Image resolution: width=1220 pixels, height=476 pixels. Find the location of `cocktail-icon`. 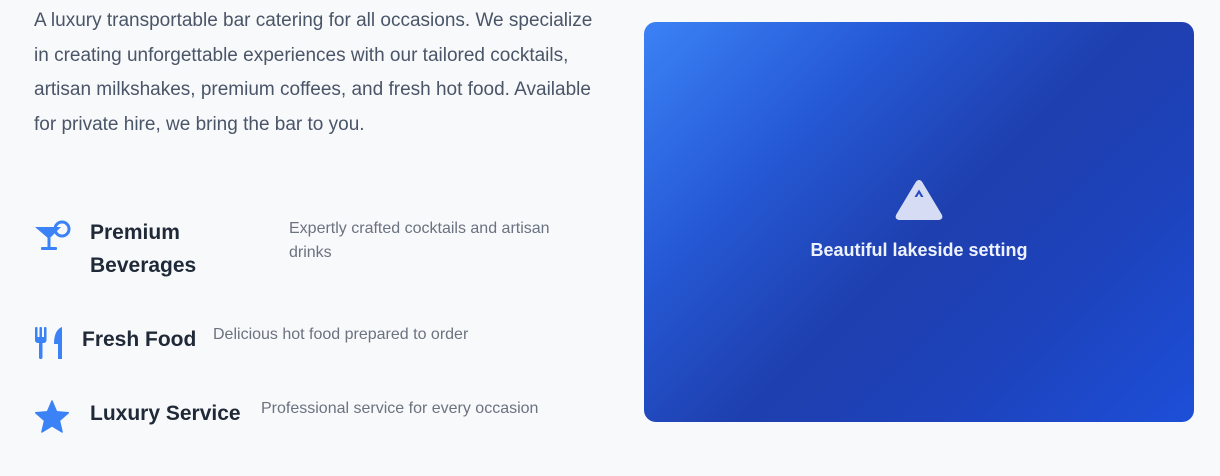

cocktail-icon is located at coordinates (53, 238).